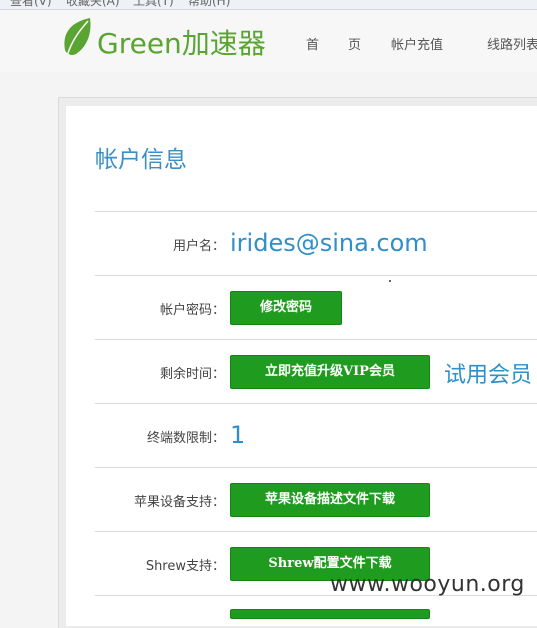 This screenshot has height=628, width=537. I want to click on green-leaf-icon, so click(77, 37).